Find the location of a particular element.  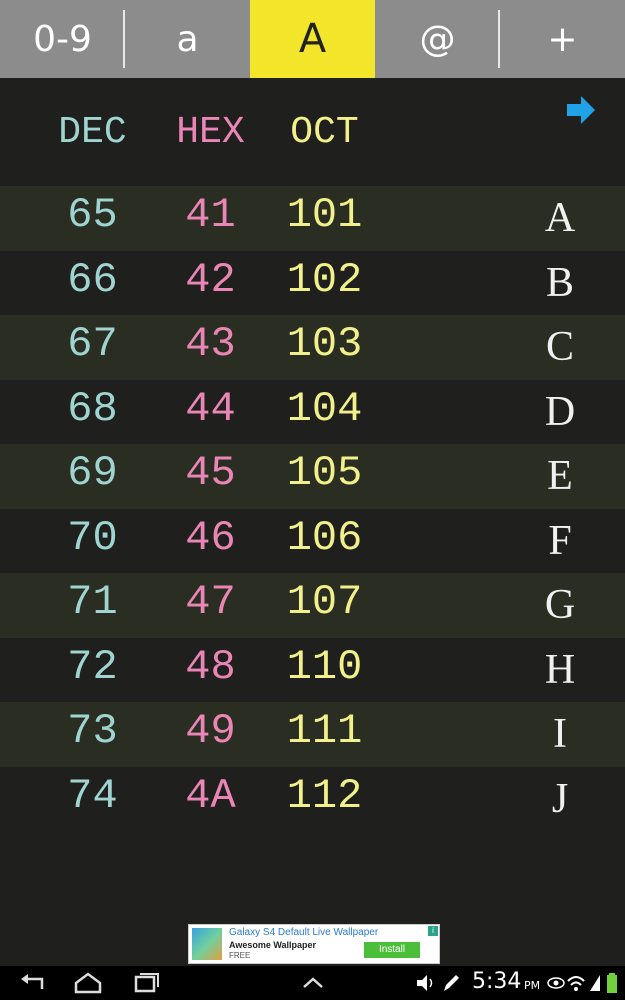

dec-value: 69 is located at coordinates (92, 473).